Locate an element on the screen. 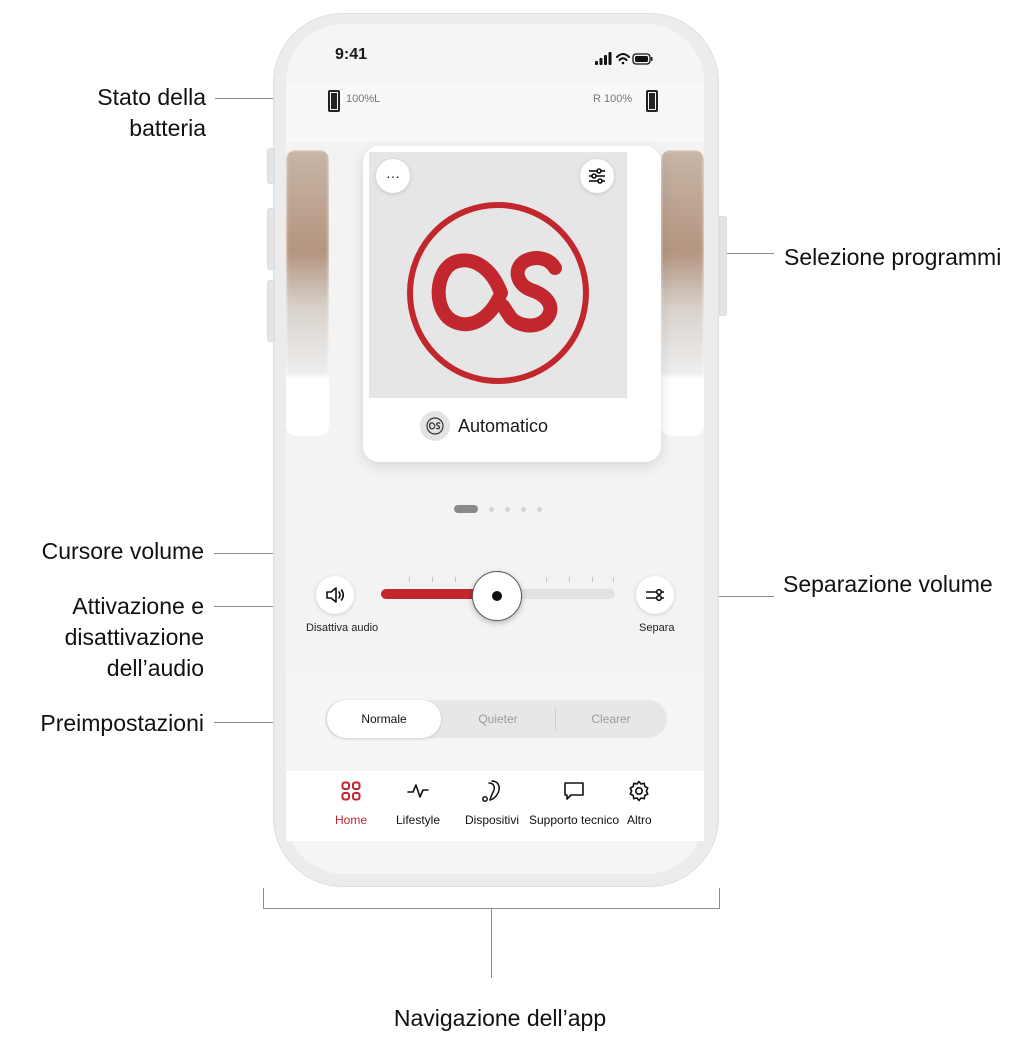 The image size is (1031, 1042). nav-item-home: Home is located at coordinates (351, 803).